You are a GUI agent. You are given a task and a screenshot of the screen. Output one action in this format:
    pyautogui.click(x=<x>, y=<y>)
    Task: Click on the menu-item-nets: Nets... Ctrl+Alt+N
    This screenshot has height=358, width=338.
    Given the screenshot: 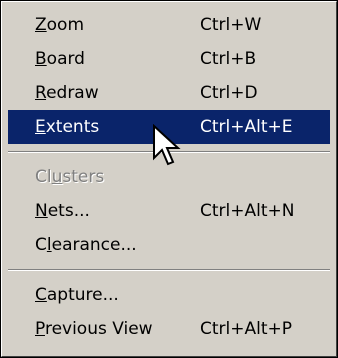 What is the action you would take?
    pyautogui.click(x=169, y=211)
    